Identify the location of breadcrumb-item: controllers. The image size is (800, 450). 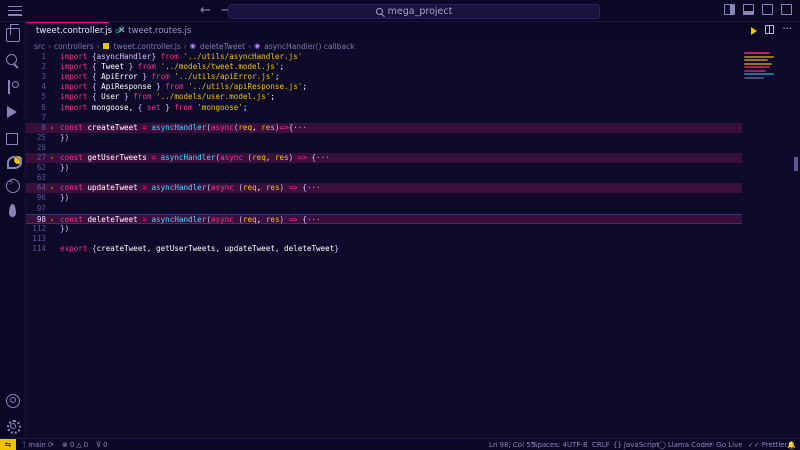
(74, 46).